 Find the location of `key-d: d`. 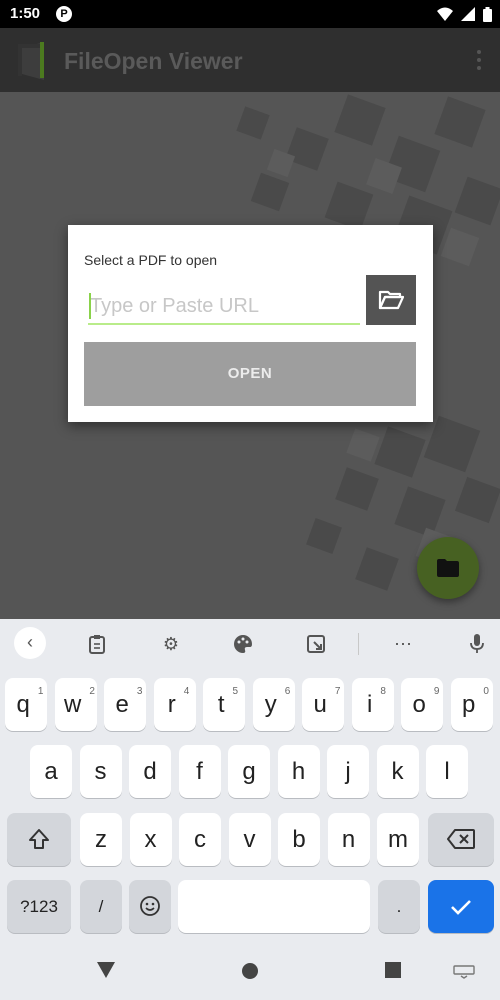

key-d: d is located at coordinates (150, 771).